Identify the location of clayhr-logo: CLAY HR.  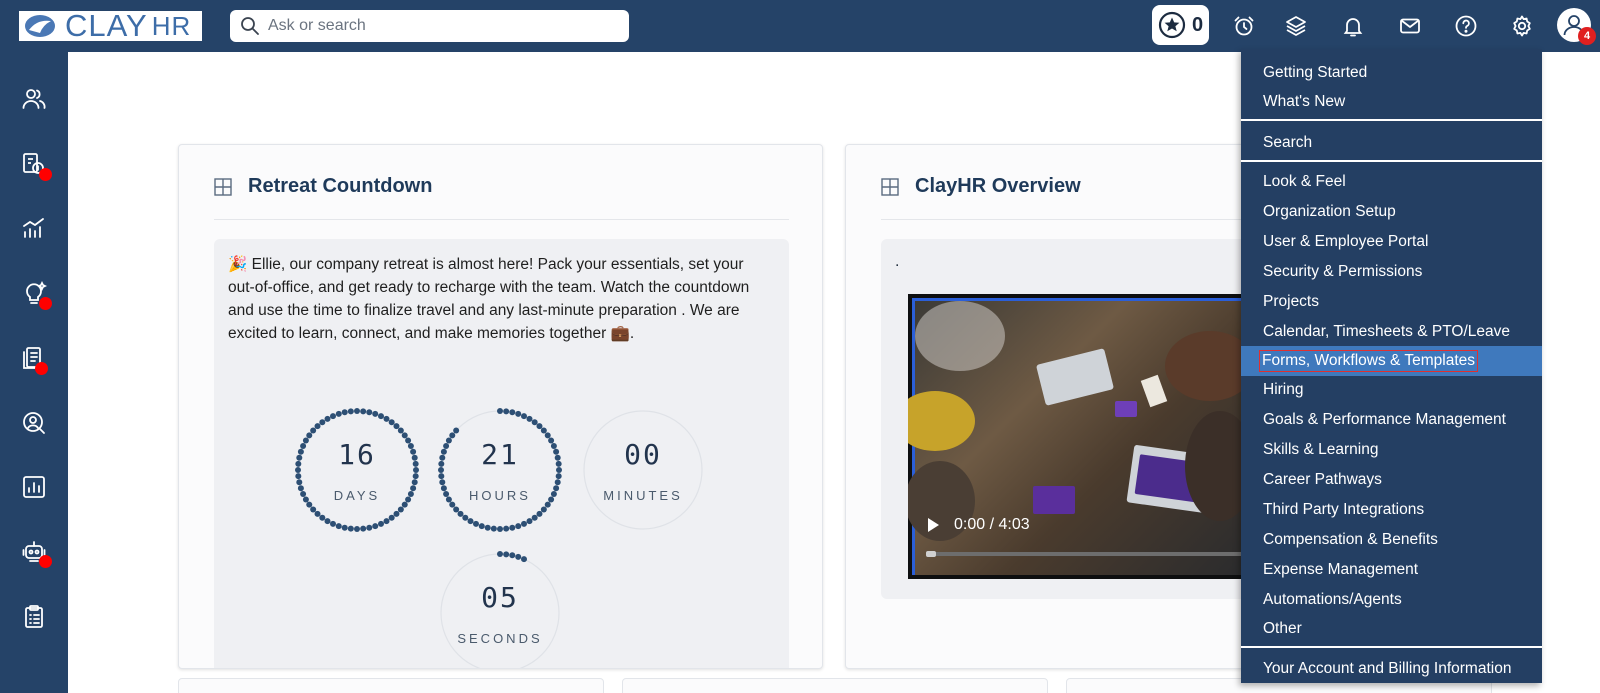
(110, 25).